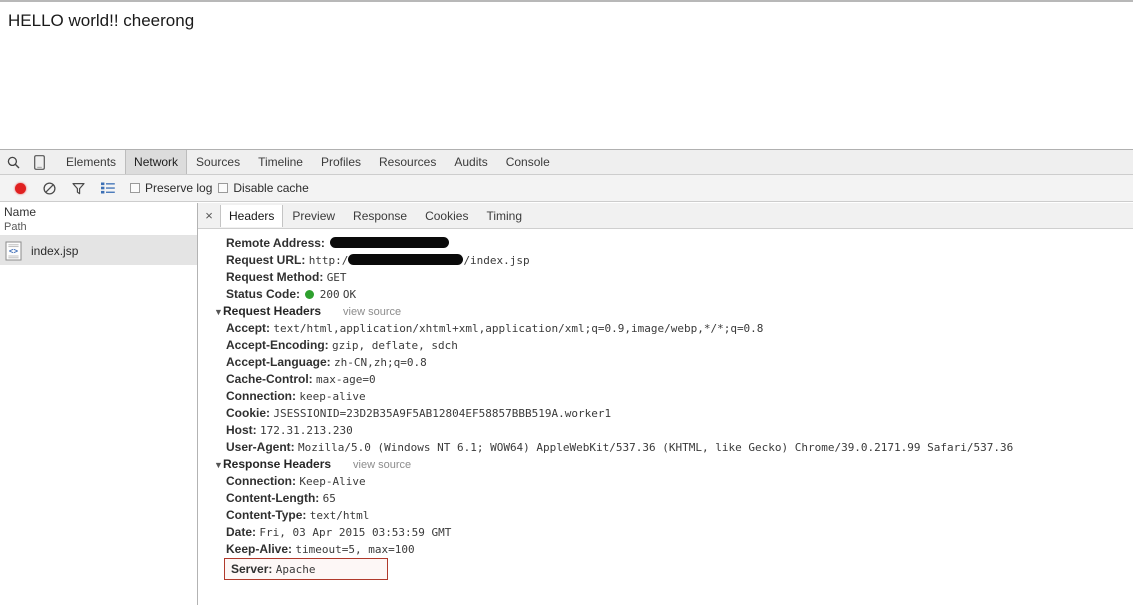  Describe the element at coordinates (280, 162) in the screenshot. I see `tab-timeline: Timeline` at that location.